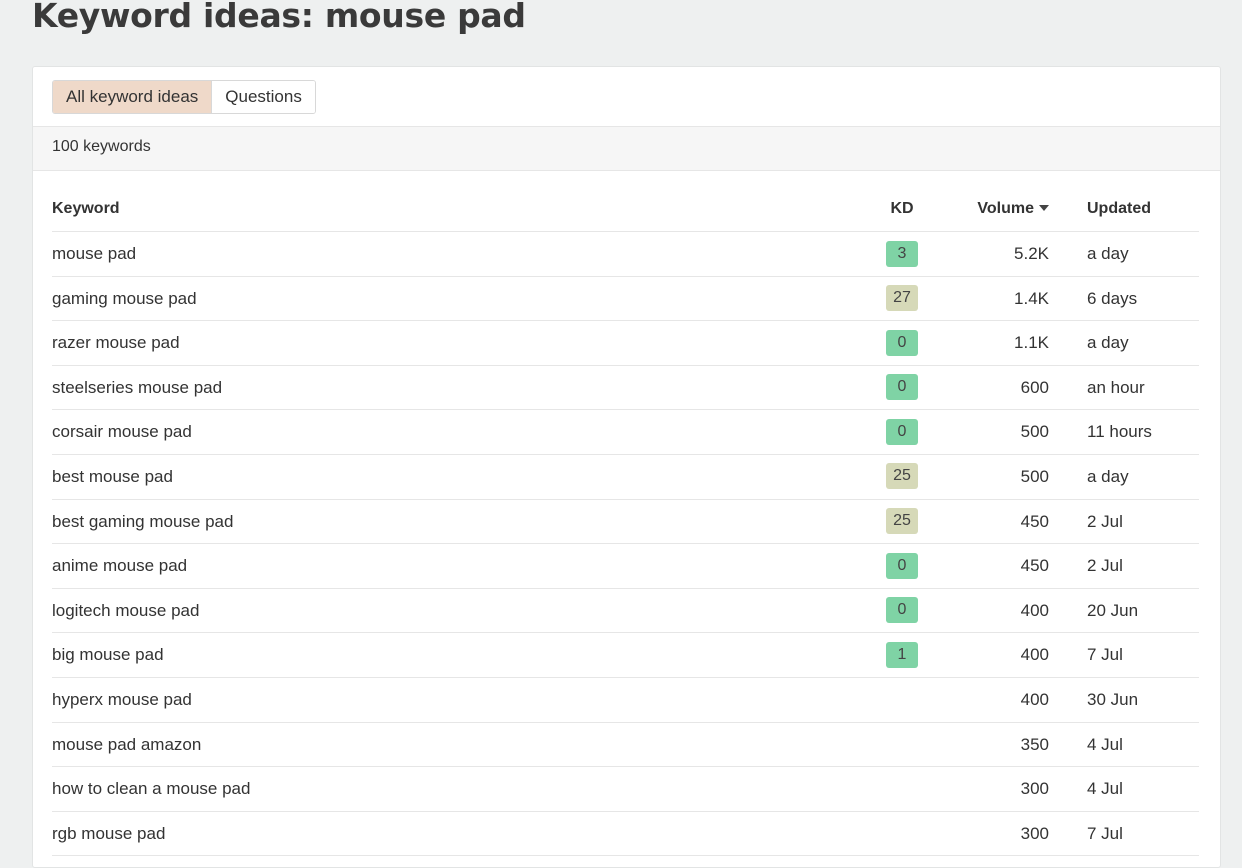 The image size is (1242, 868). Describe the element at coordinates (263, 97) in the screenshot. I see `tab-questions: Questions` at that location.